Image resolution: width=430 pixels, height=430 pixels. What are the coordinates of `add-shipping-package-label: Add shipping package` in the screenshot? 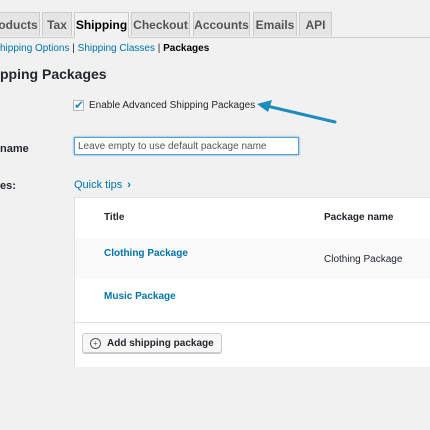 It's located at (160, 343).